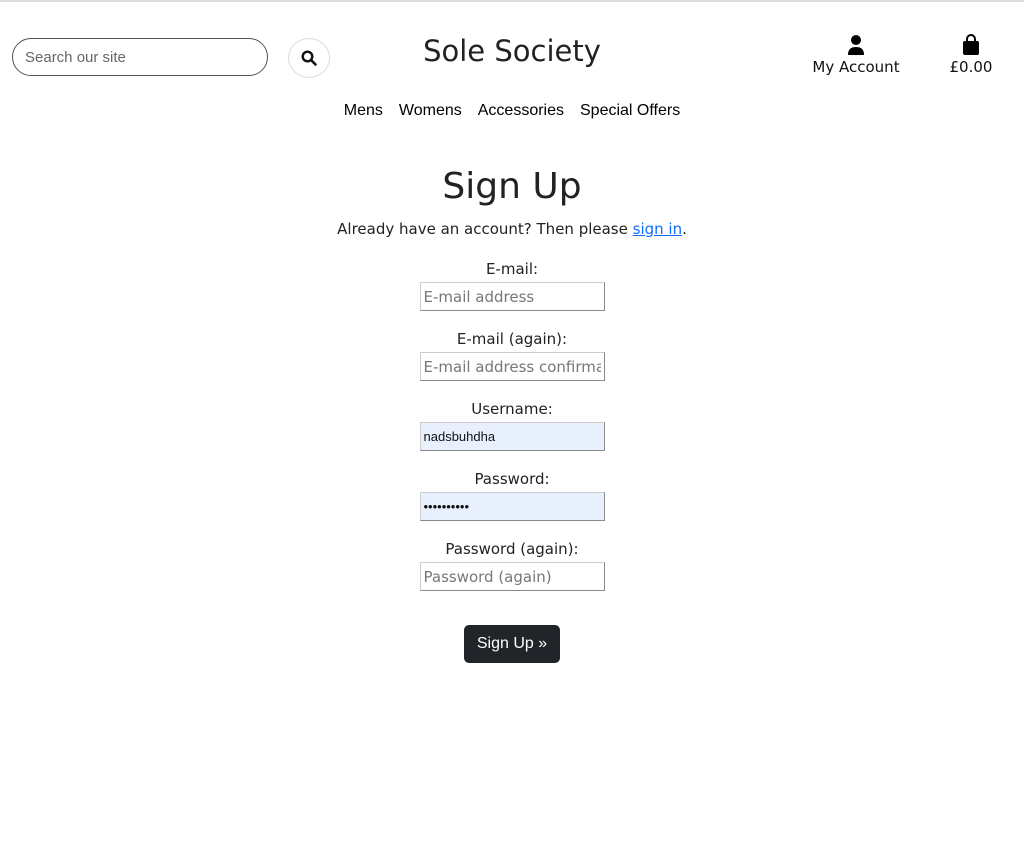 This screenshot has width=1024, height=852. I want to click on basket-link: £0.00, so click(971, 55).